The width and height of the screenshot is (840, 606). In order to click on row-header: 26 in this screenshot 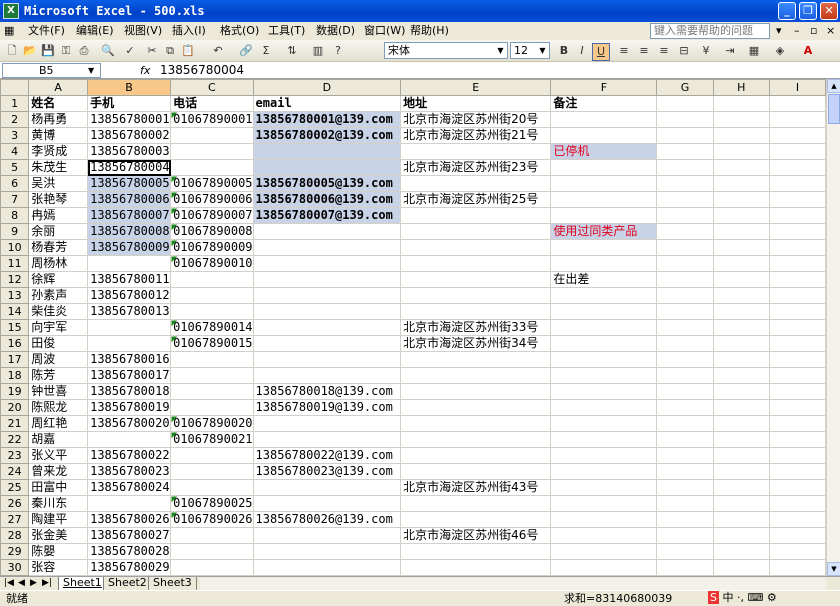, I will do `click(15, 503)`.